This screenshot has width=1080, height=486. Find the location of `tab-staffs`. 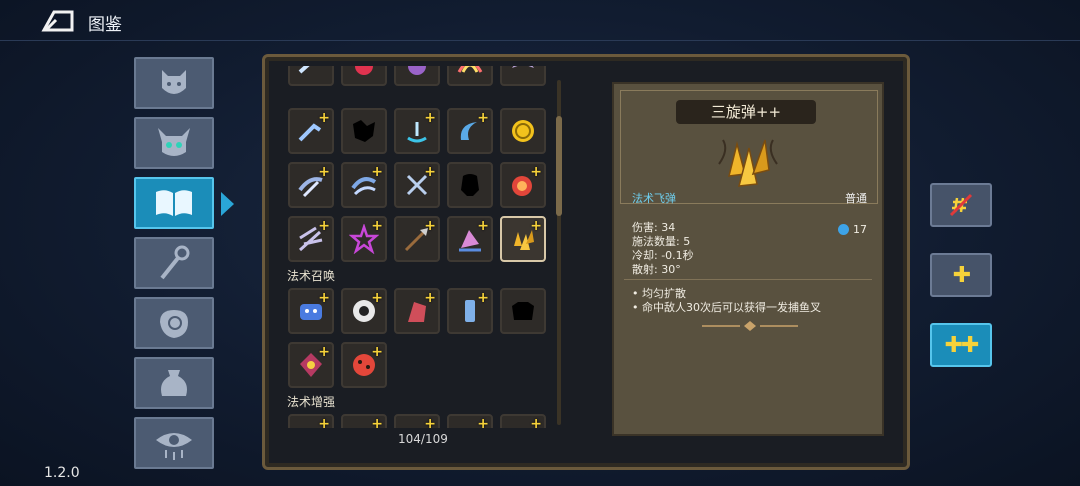

tab-staffs is located at coordinates (174, 263).